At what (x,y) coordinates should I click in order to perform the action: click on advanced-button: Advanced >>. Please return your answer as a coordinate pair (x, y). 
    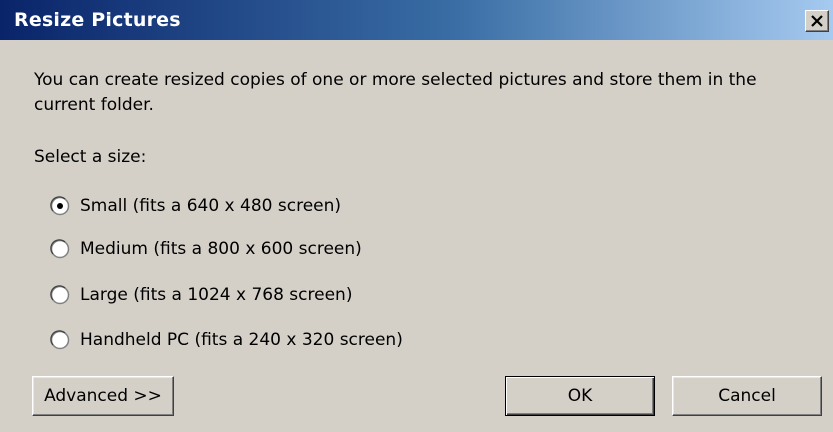
    Looking at the image, I should click on (103, 396).